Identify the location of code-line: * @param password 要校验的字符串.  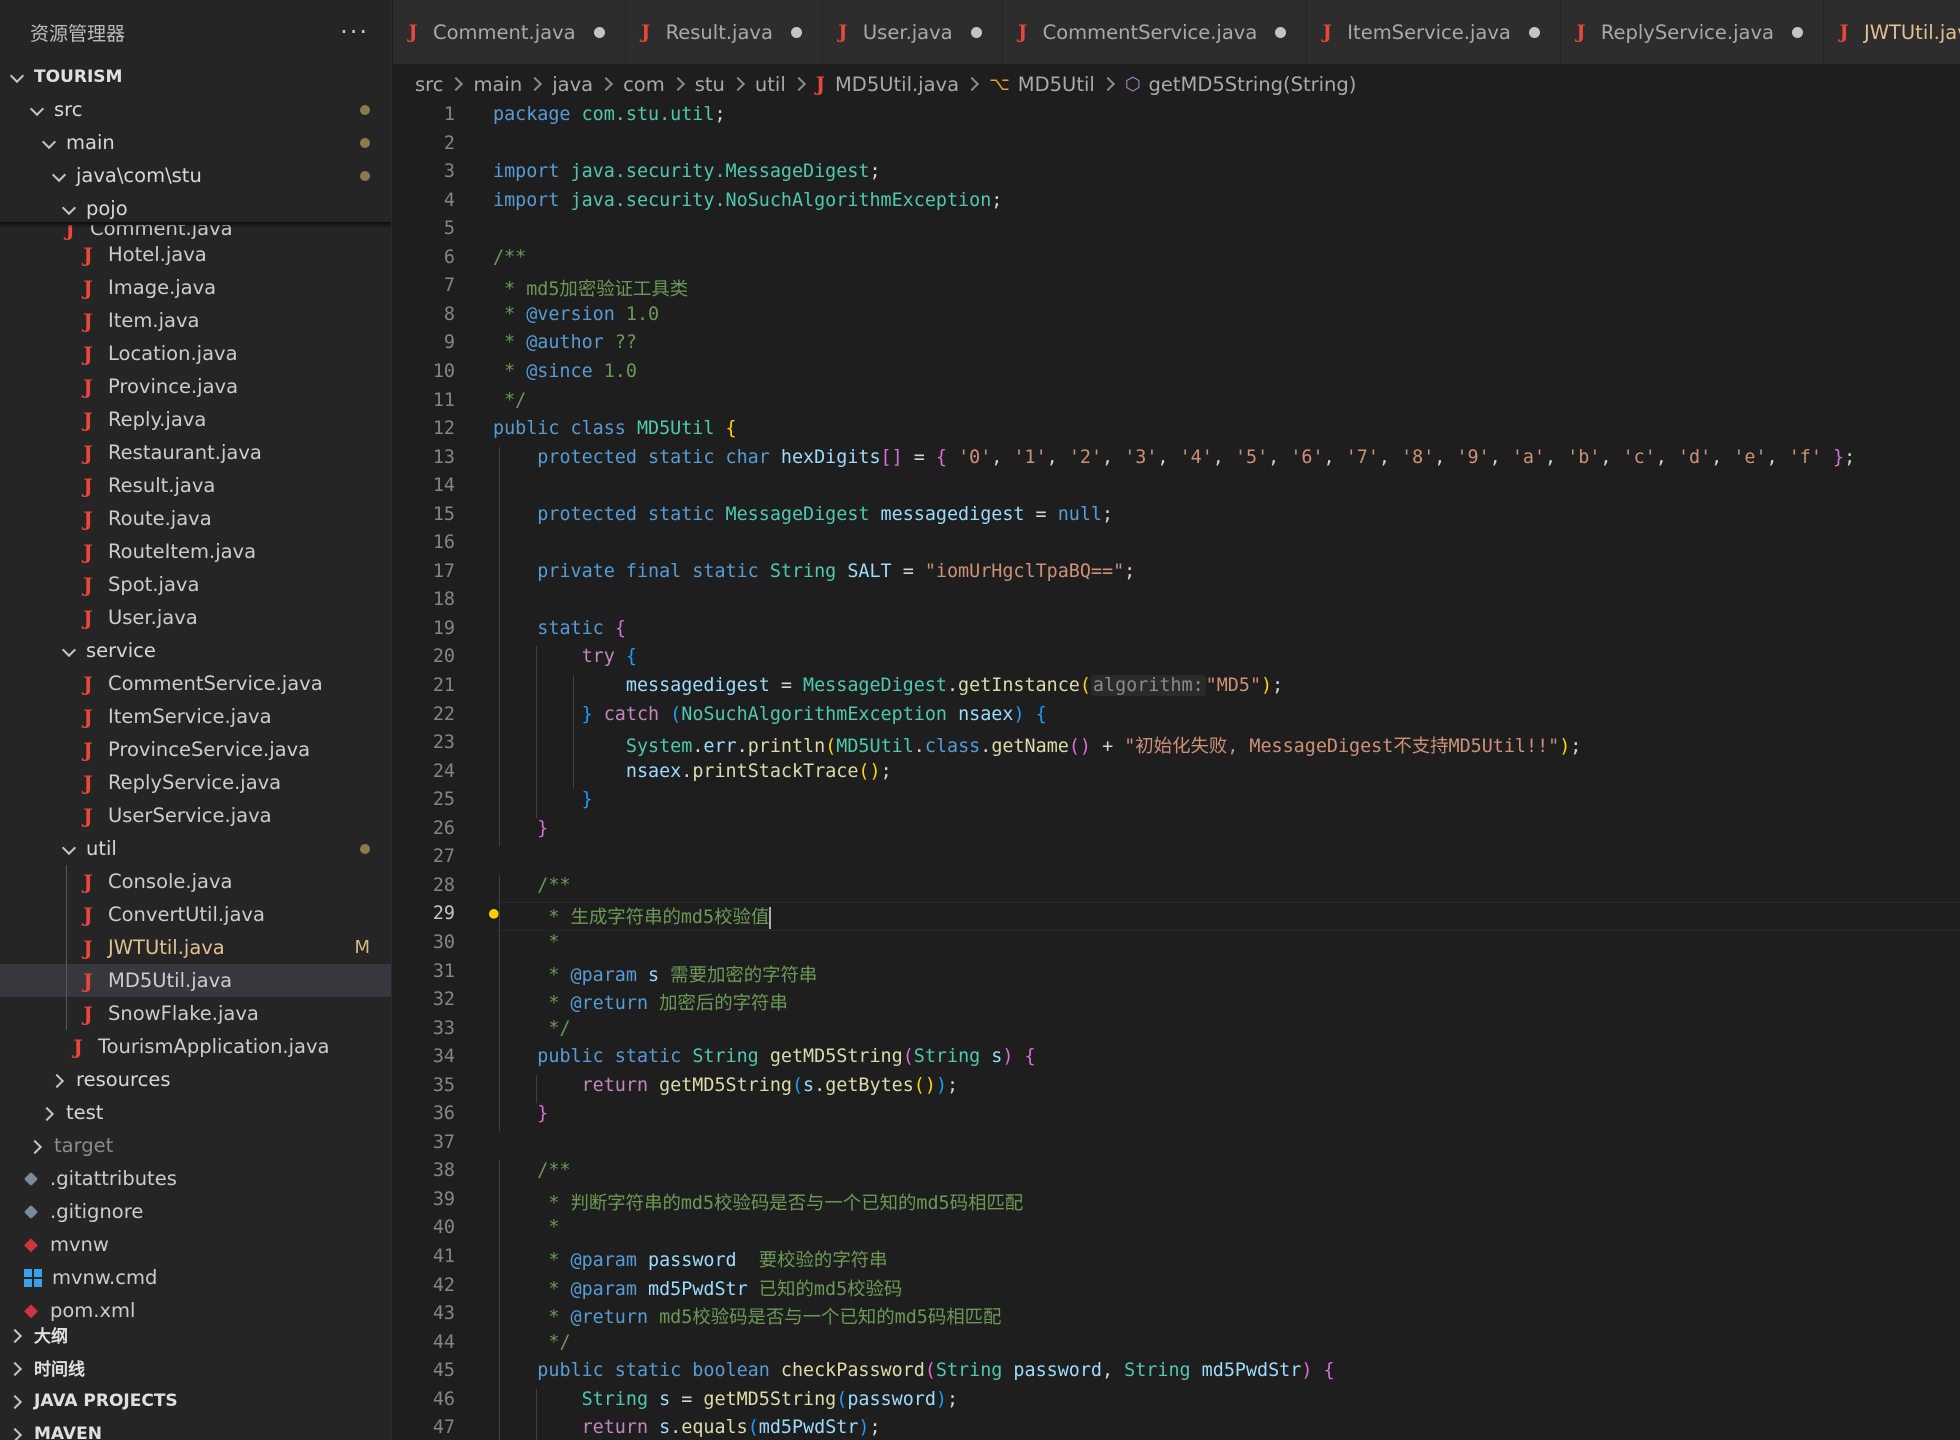
(690, 1259).